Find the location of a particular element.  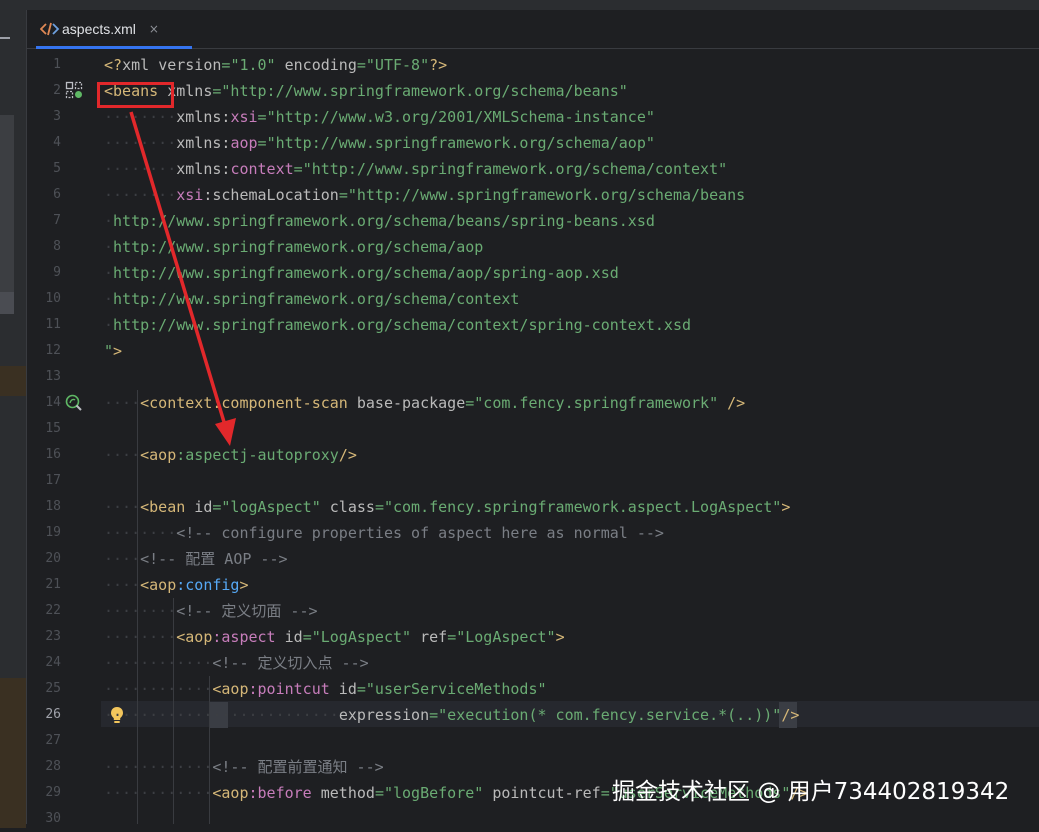

token: pointcut-ref is located at coordinates (542, 793).